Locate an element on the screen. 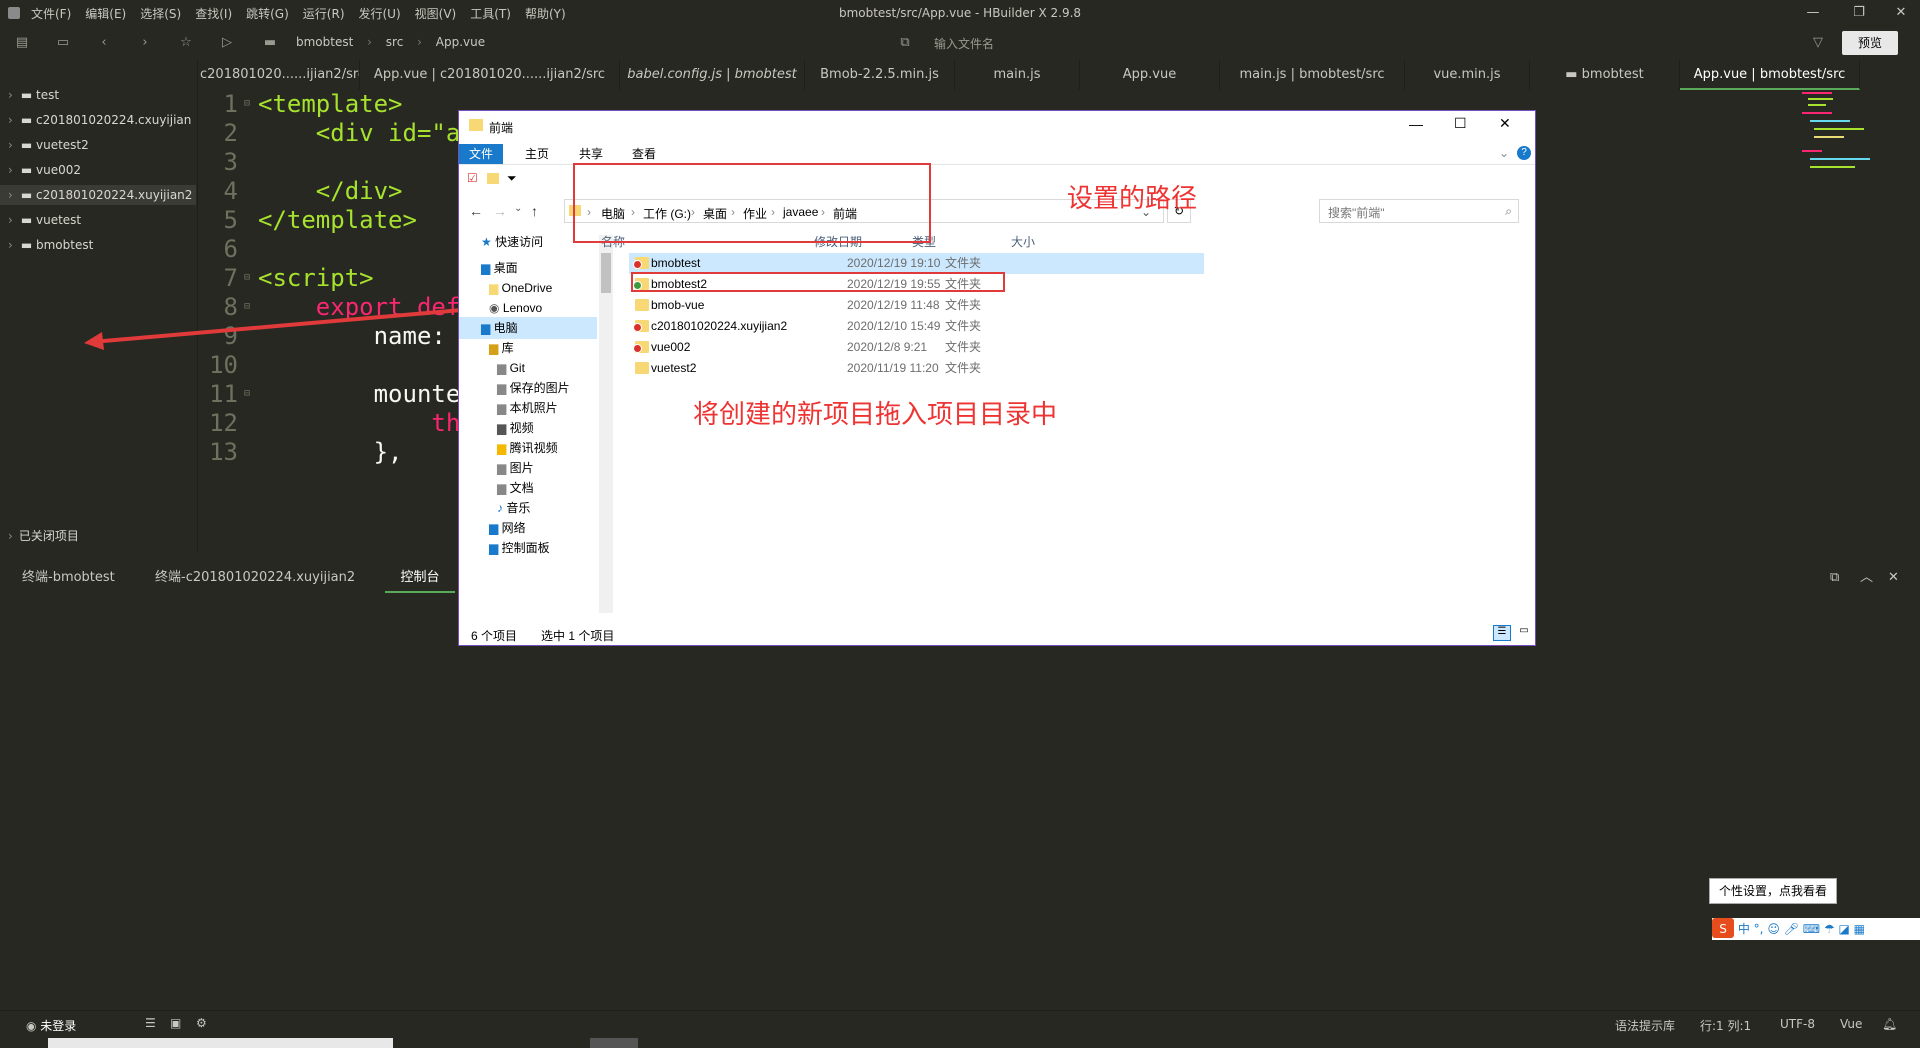 The width and height of the screenshot is (1920, 1048). ribbon-tab-view: 查看 is located at coordinates (644, 154).